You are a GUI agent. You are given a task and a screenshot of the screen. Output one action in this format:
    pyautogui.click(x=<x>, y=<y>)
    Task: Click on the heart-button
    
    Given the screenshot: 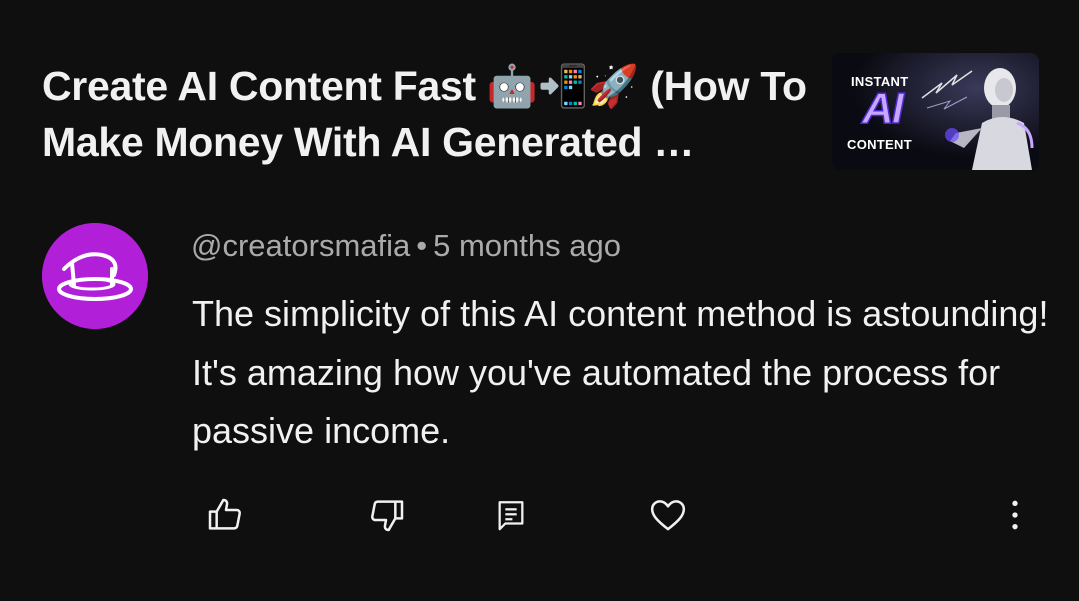 What is the action you would take?
    pyautogui.click(x=668, y=515)
    